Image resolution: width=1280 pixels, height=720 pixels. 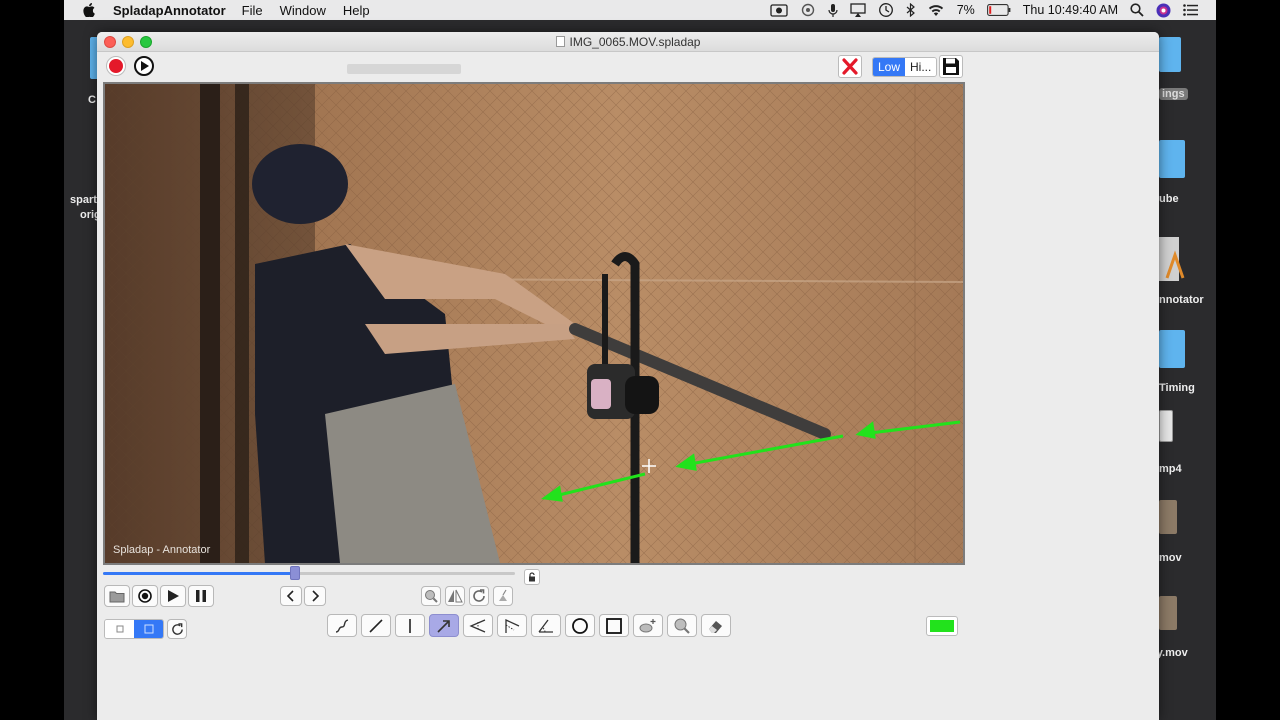 I want to click on refresh-icon, so click(x=177, y=628).